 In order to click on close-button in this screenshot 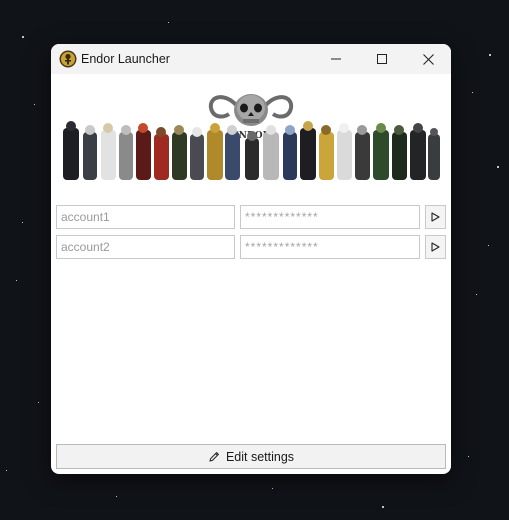, I will do `click(428, 59)`.